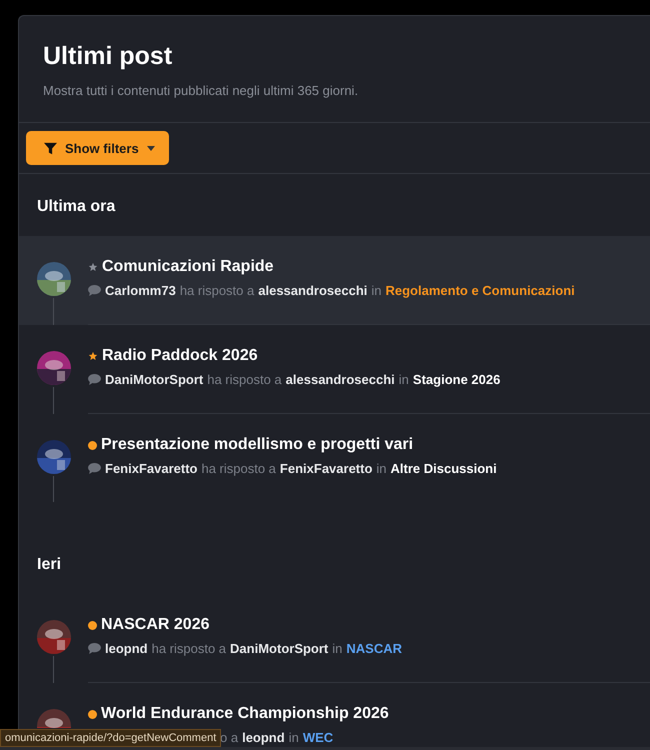  What do you see at coordinates (50, 148) in the screenshot?
I see `filter-icon` at bounding box center [50, 148].